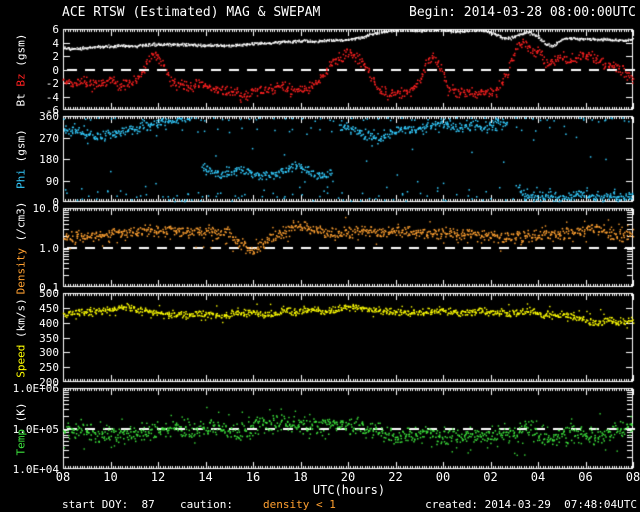  I want to click on x-tick-label: 04, so click(538, 477).